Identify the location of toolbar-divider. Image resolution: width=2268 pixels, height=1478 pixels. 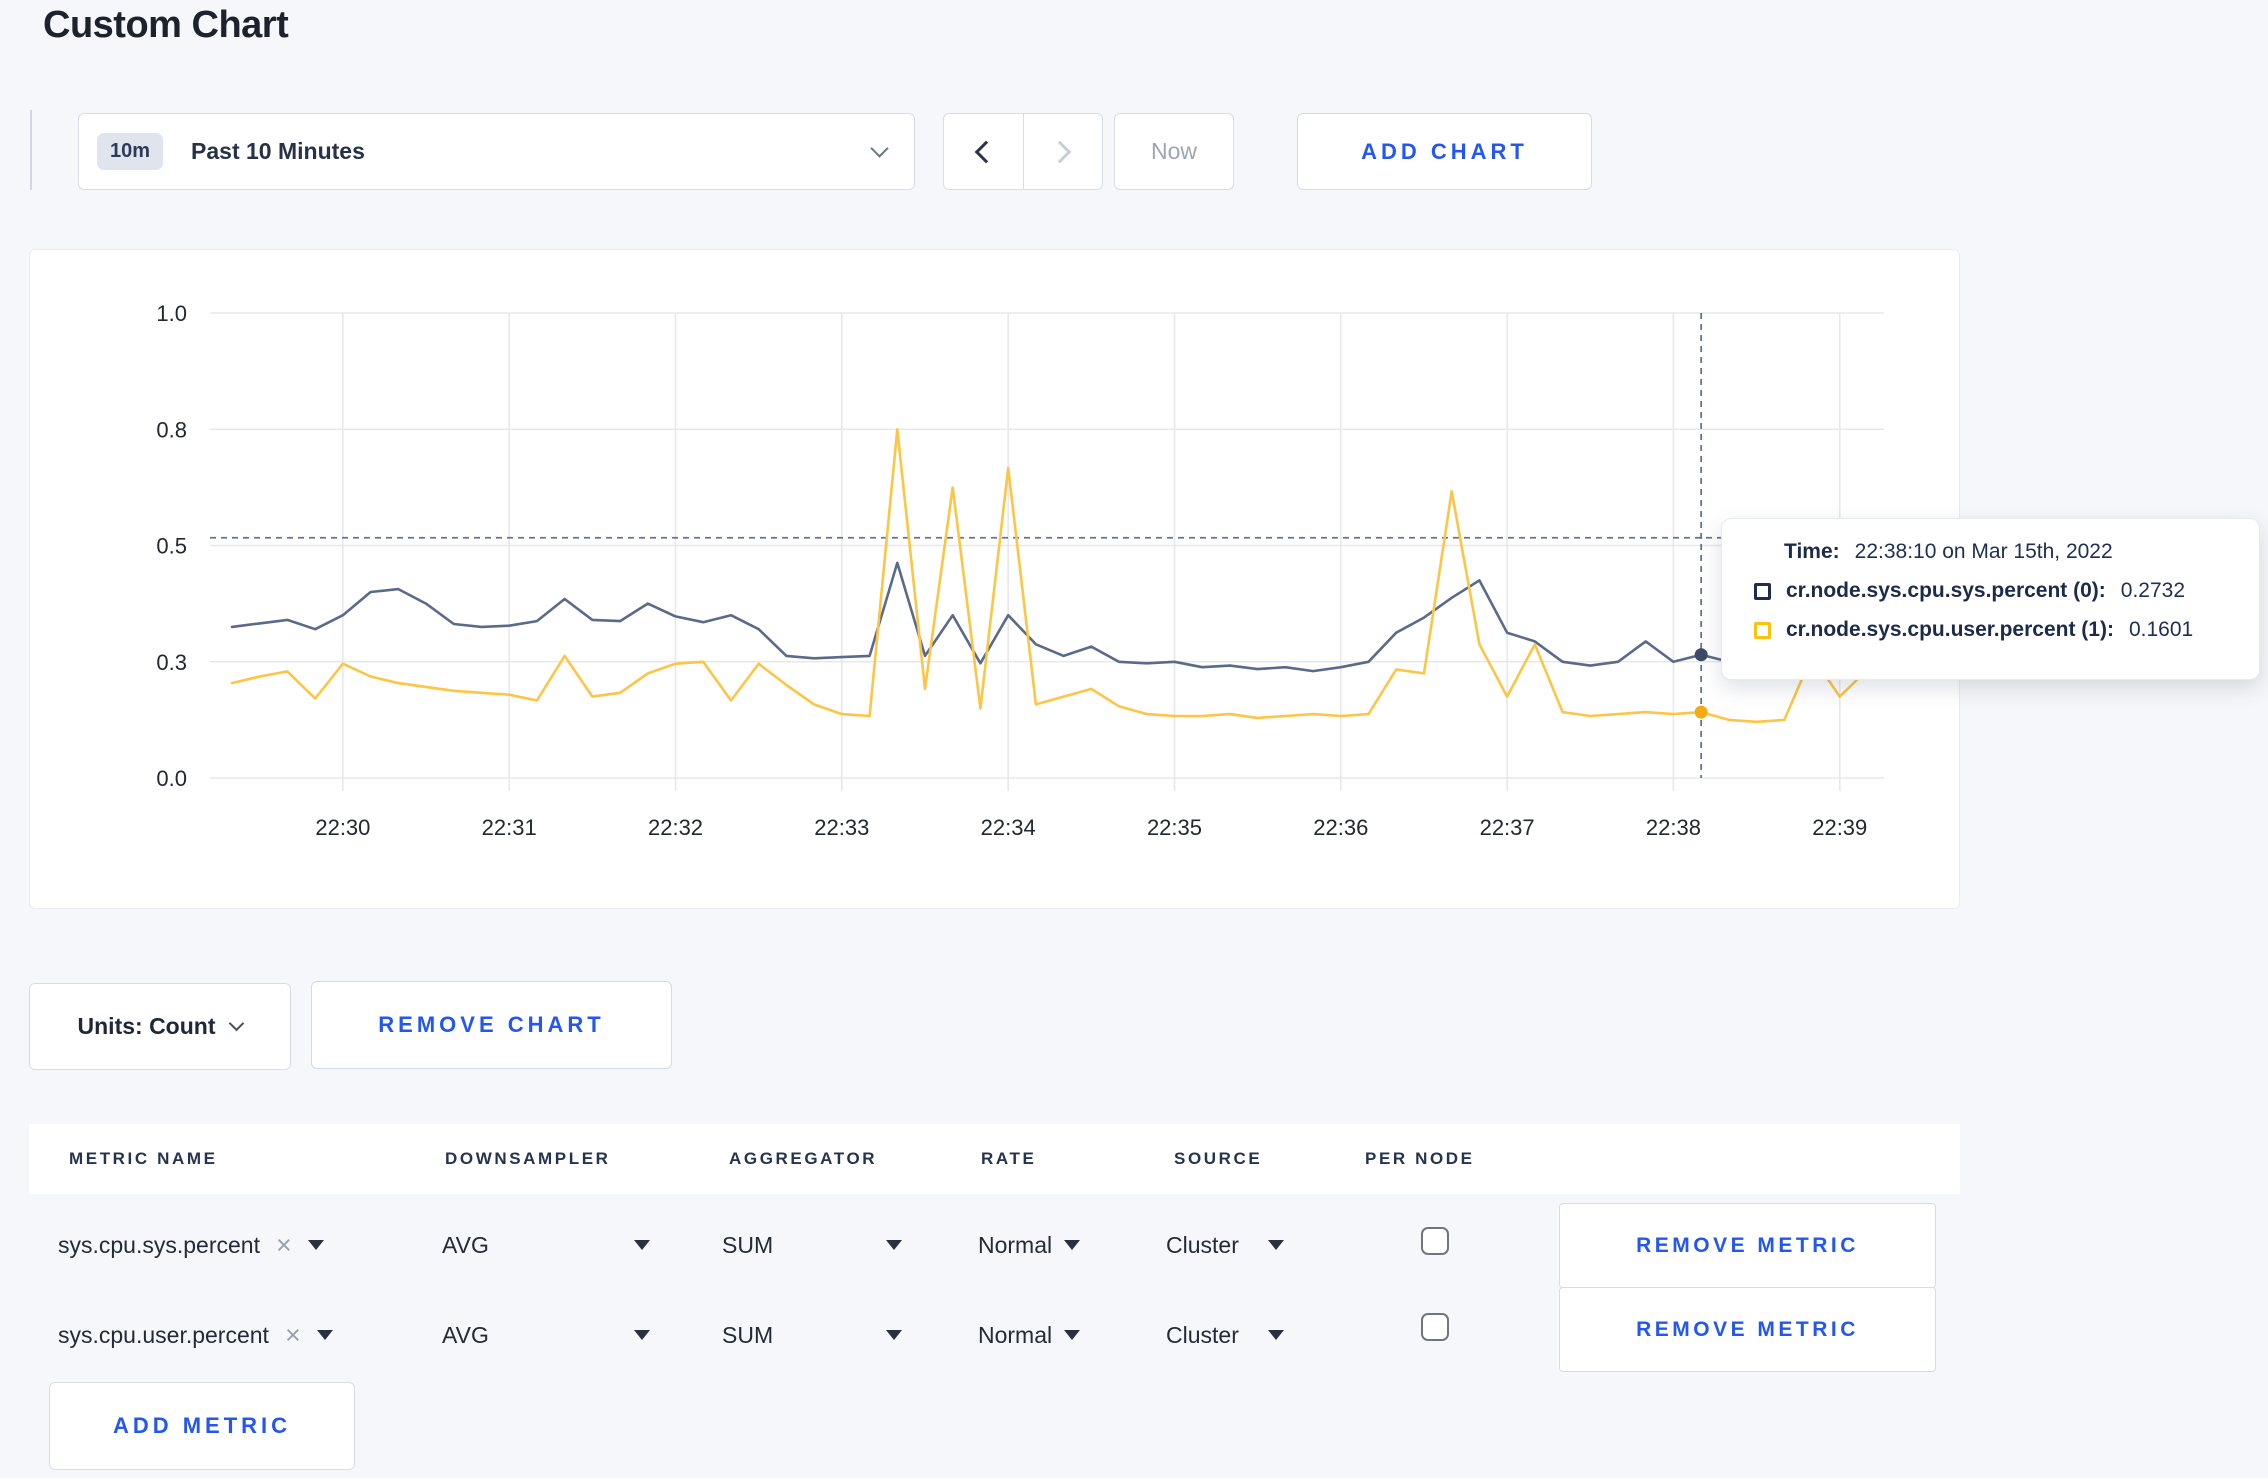
(31, 150).